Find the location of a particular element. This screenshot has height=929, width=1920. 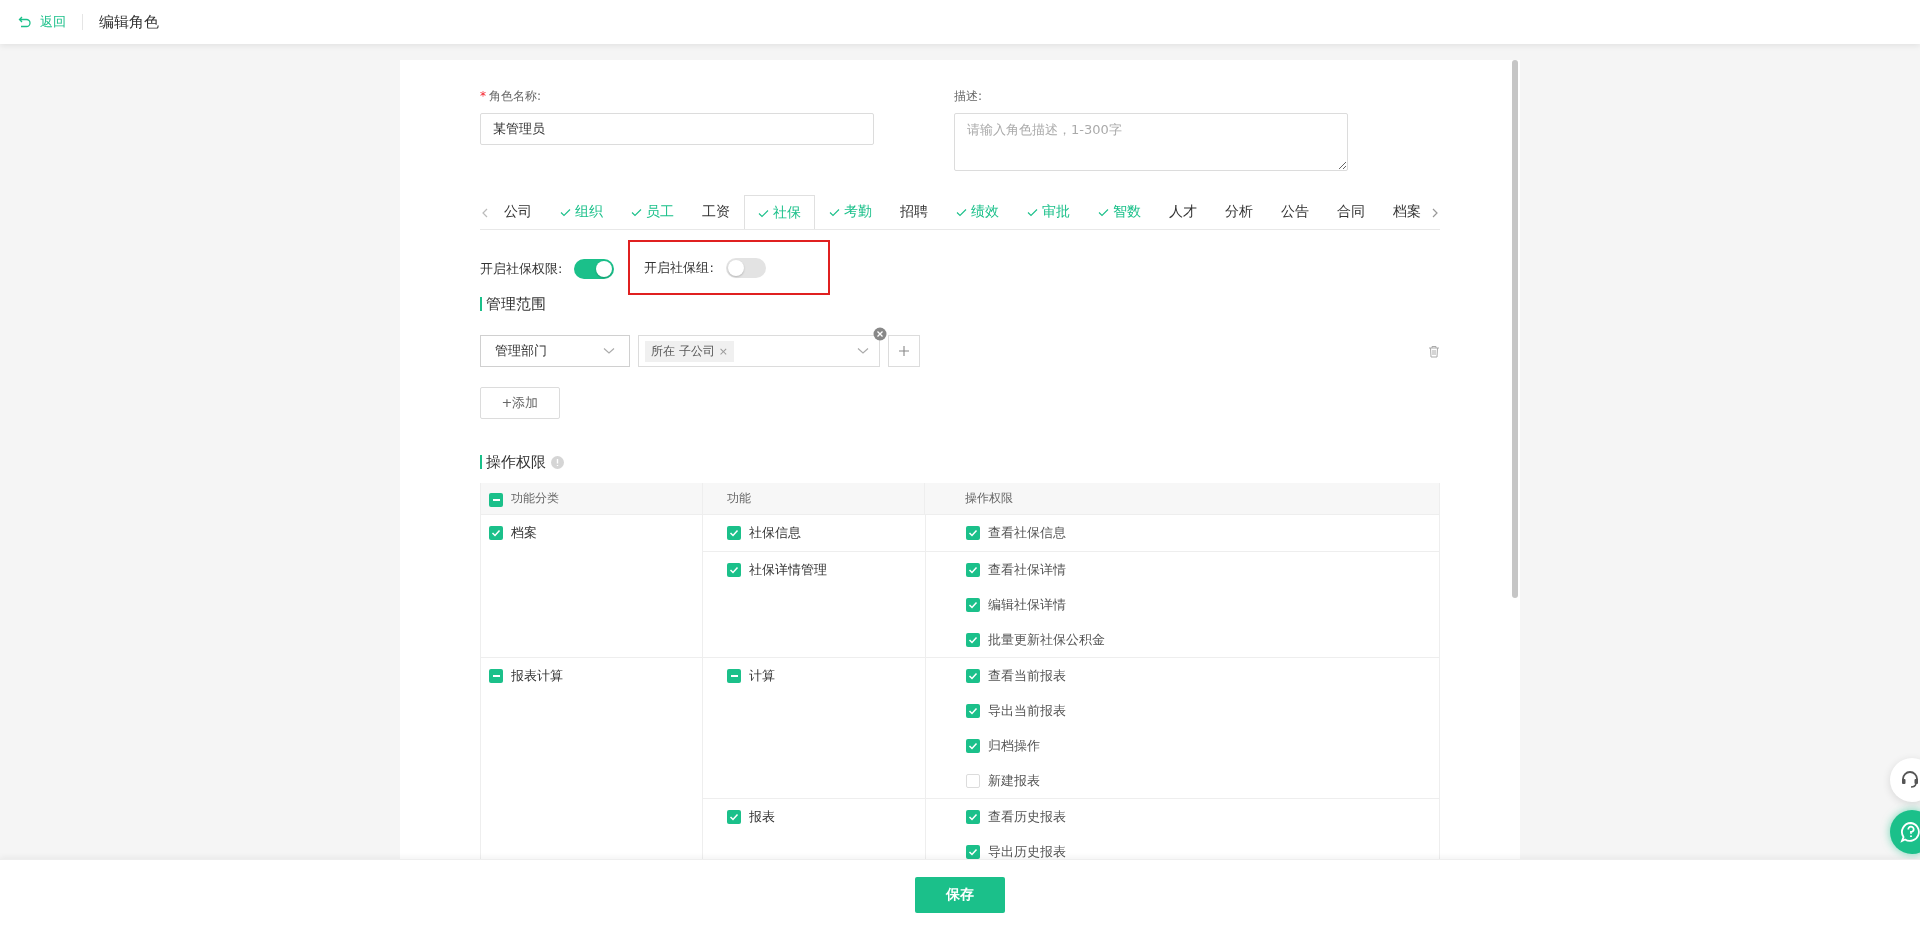

permission-label: 查看当前报表 is located at coordinates (1027, 675).